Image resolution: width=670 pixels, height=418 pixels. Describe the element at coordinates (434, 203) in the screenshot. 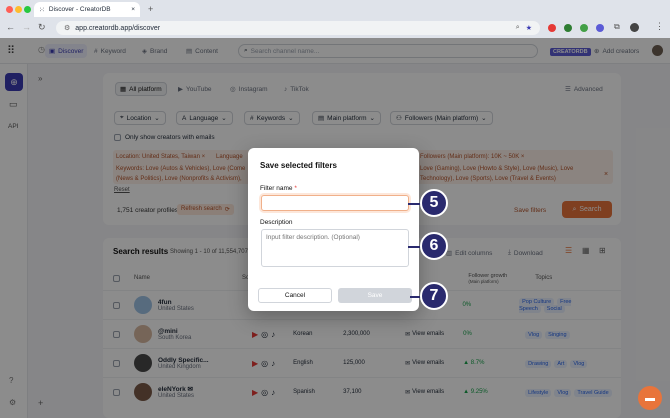

I see `callout-badge-5: 5` at that location.